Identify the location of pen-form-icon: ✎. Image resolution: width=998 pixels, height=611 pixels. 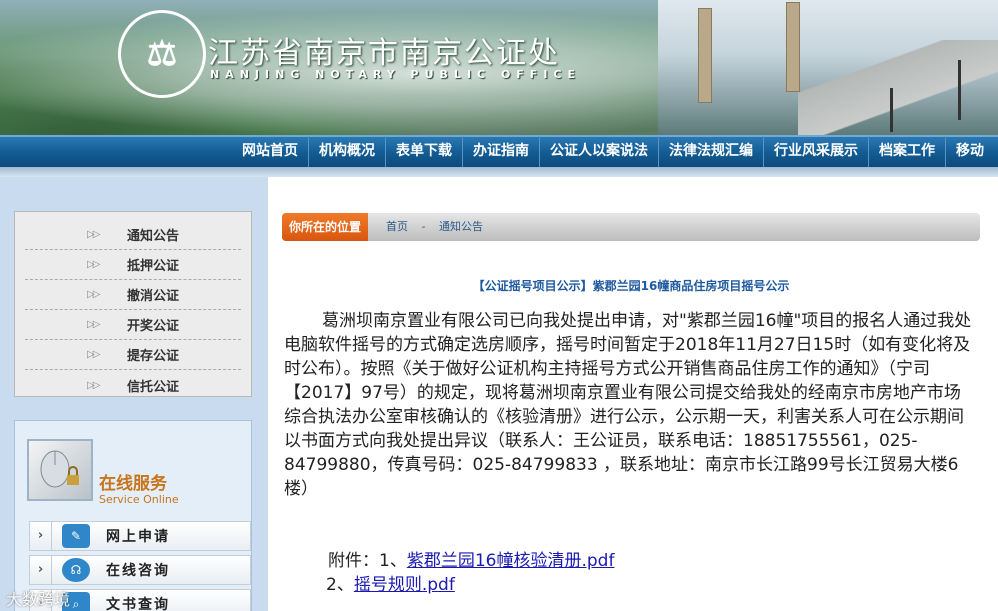
(76, 536).